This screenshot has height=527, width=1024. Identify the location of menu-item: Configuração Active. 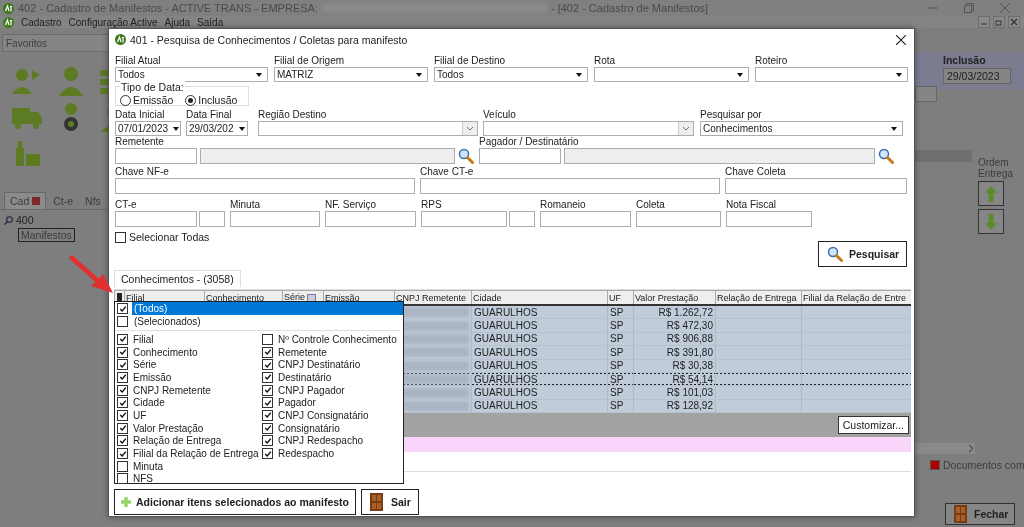
(113, 22).